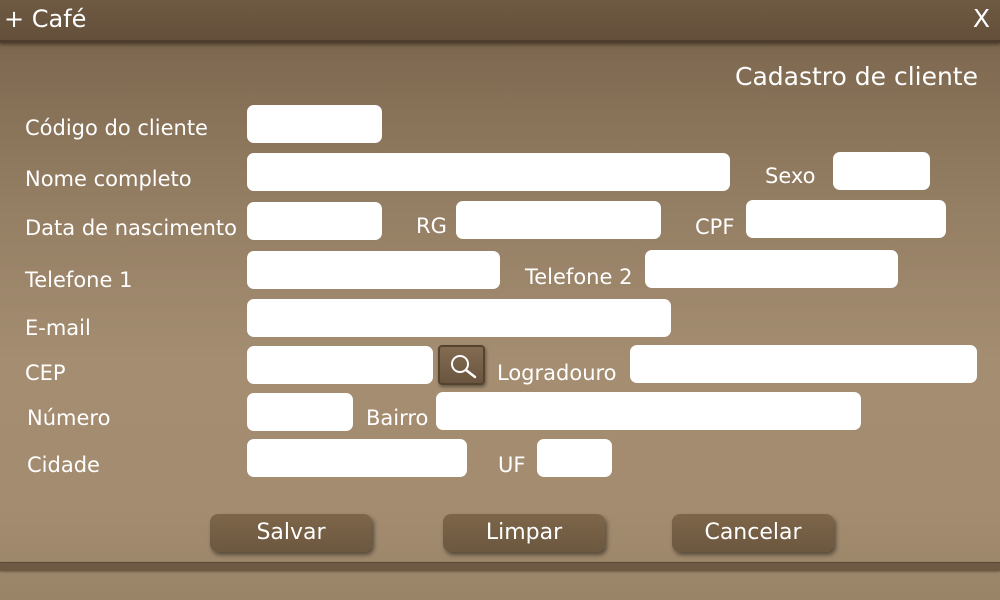 This screenshot has width=1000, height=600. I want to click on title-bar: + Café X, so click(500, 21).